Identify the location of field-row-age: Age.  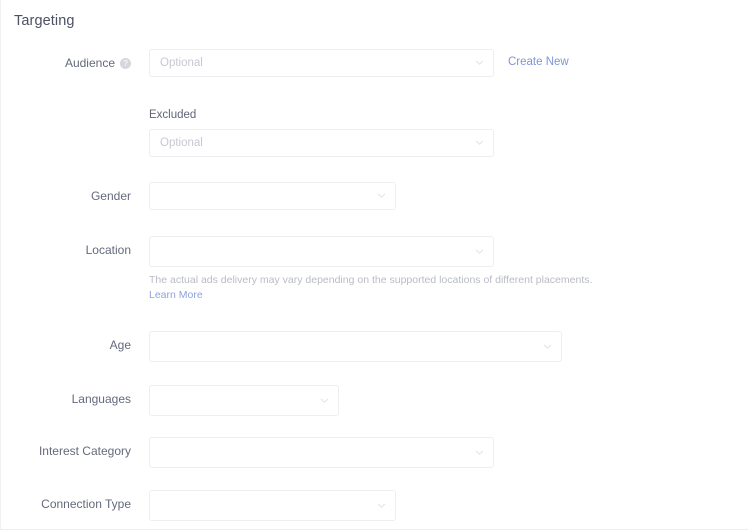
(281, 346).